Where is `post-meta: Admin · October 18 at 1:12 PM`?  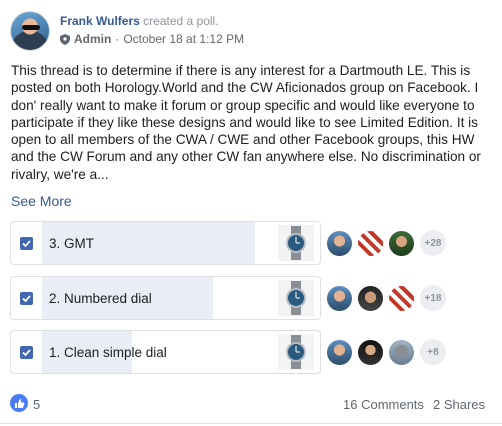 post-meta: Admin · October 18 at 1:12 PM is located at coordinates (152, 39).